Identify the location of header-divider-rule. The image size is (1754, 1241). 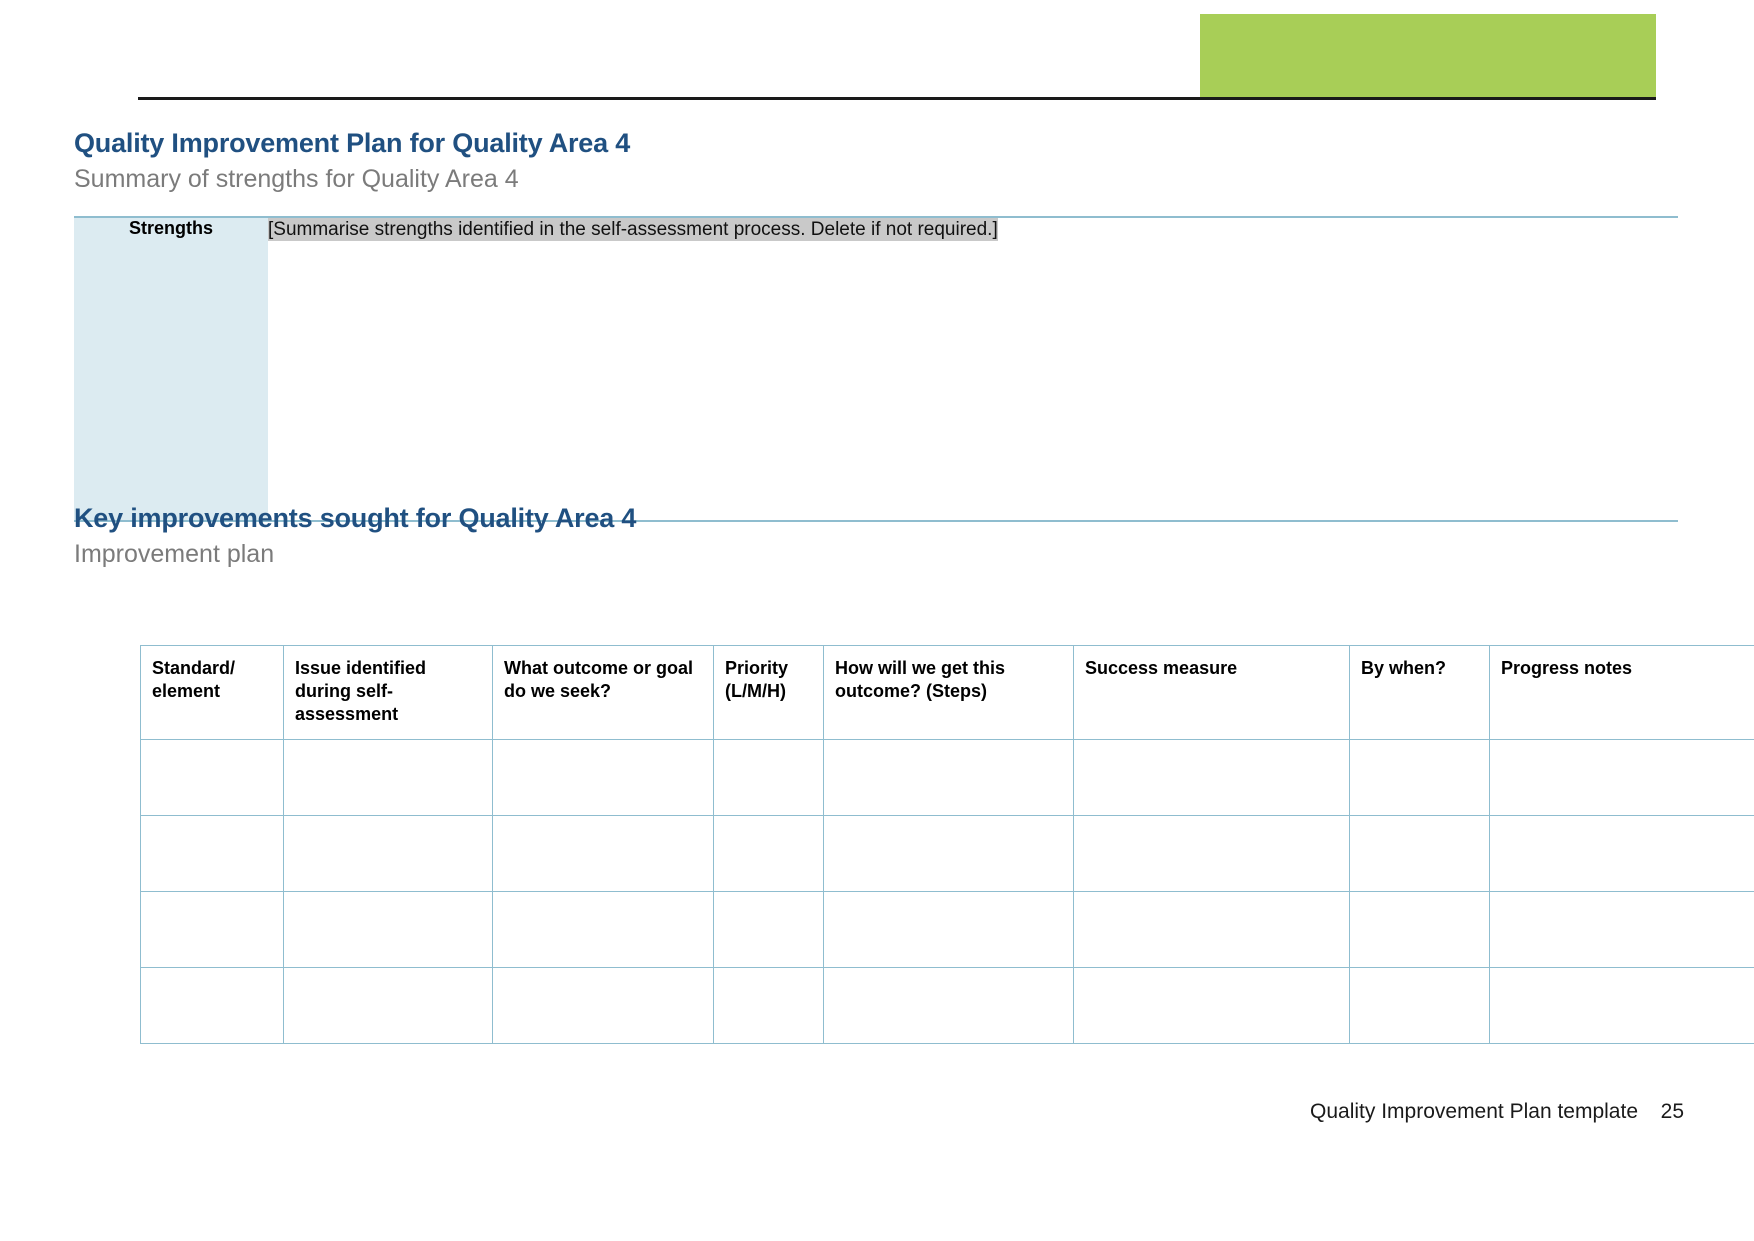
(897, 98).